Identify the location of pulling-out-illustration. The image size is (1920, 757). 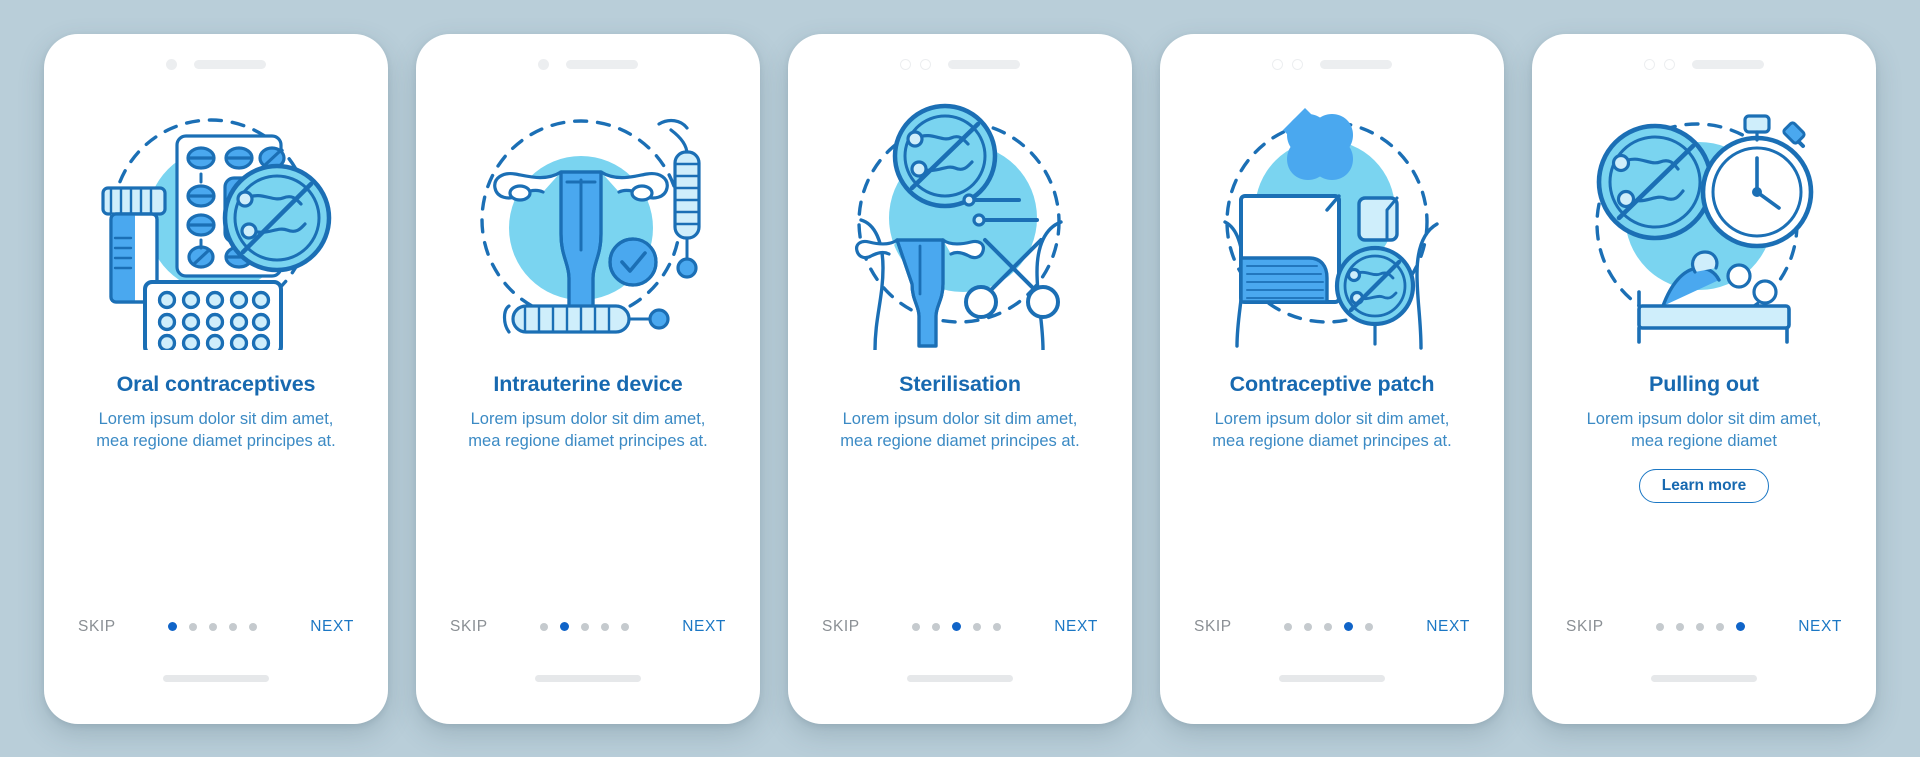
(1704, 228).